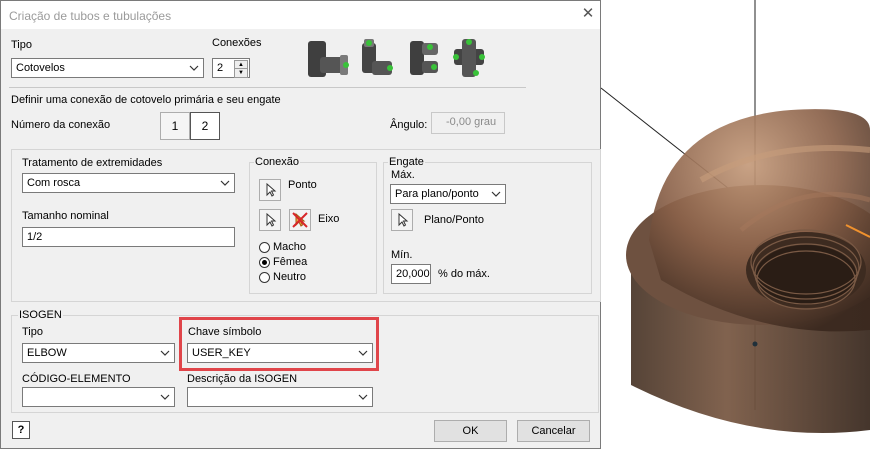 This screenshot has height=451, width=870. What do you see at coordinates (264, 262) in the screenshot?
I see `radio-femea` at bounding box center [264, 262].